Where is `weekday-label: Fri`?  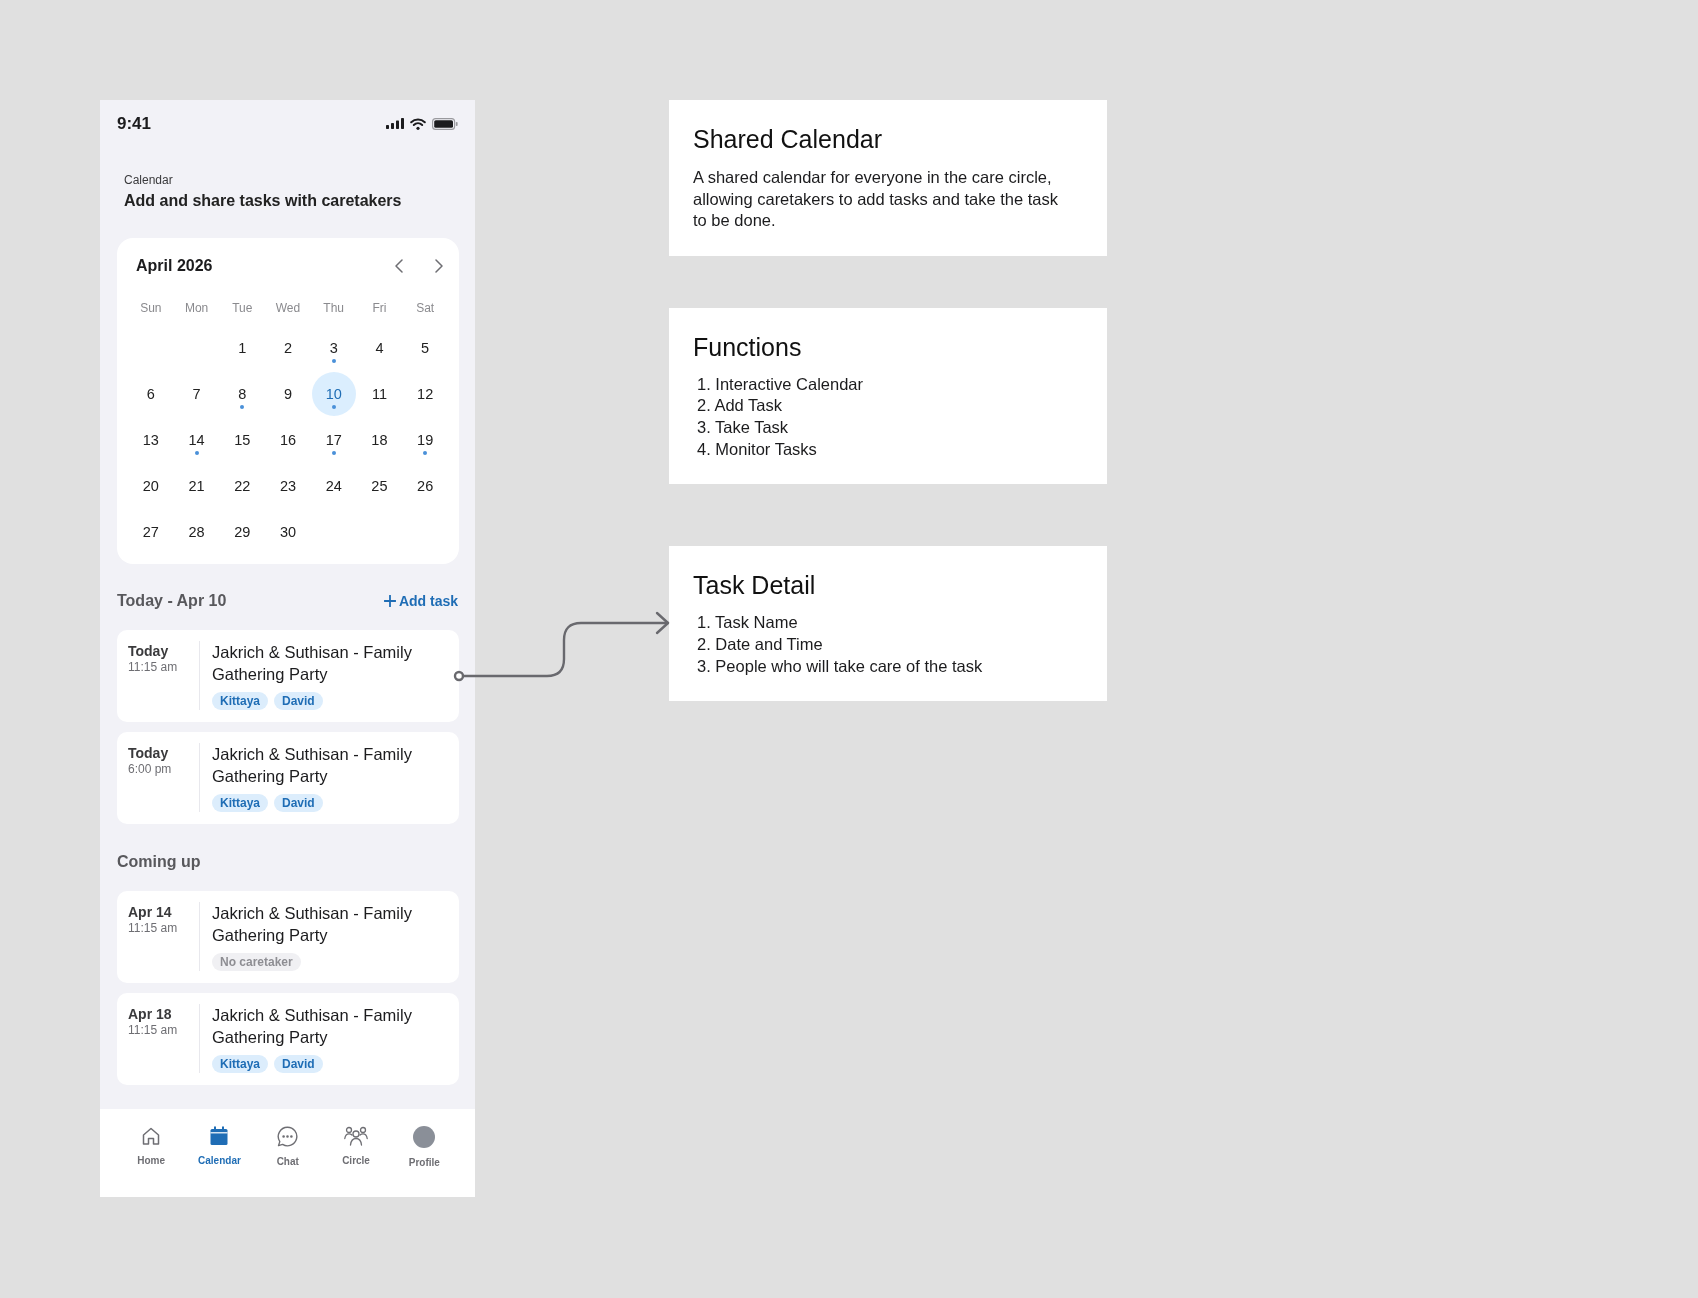 weekday-label: Fri is located at coordinates (379, 308).